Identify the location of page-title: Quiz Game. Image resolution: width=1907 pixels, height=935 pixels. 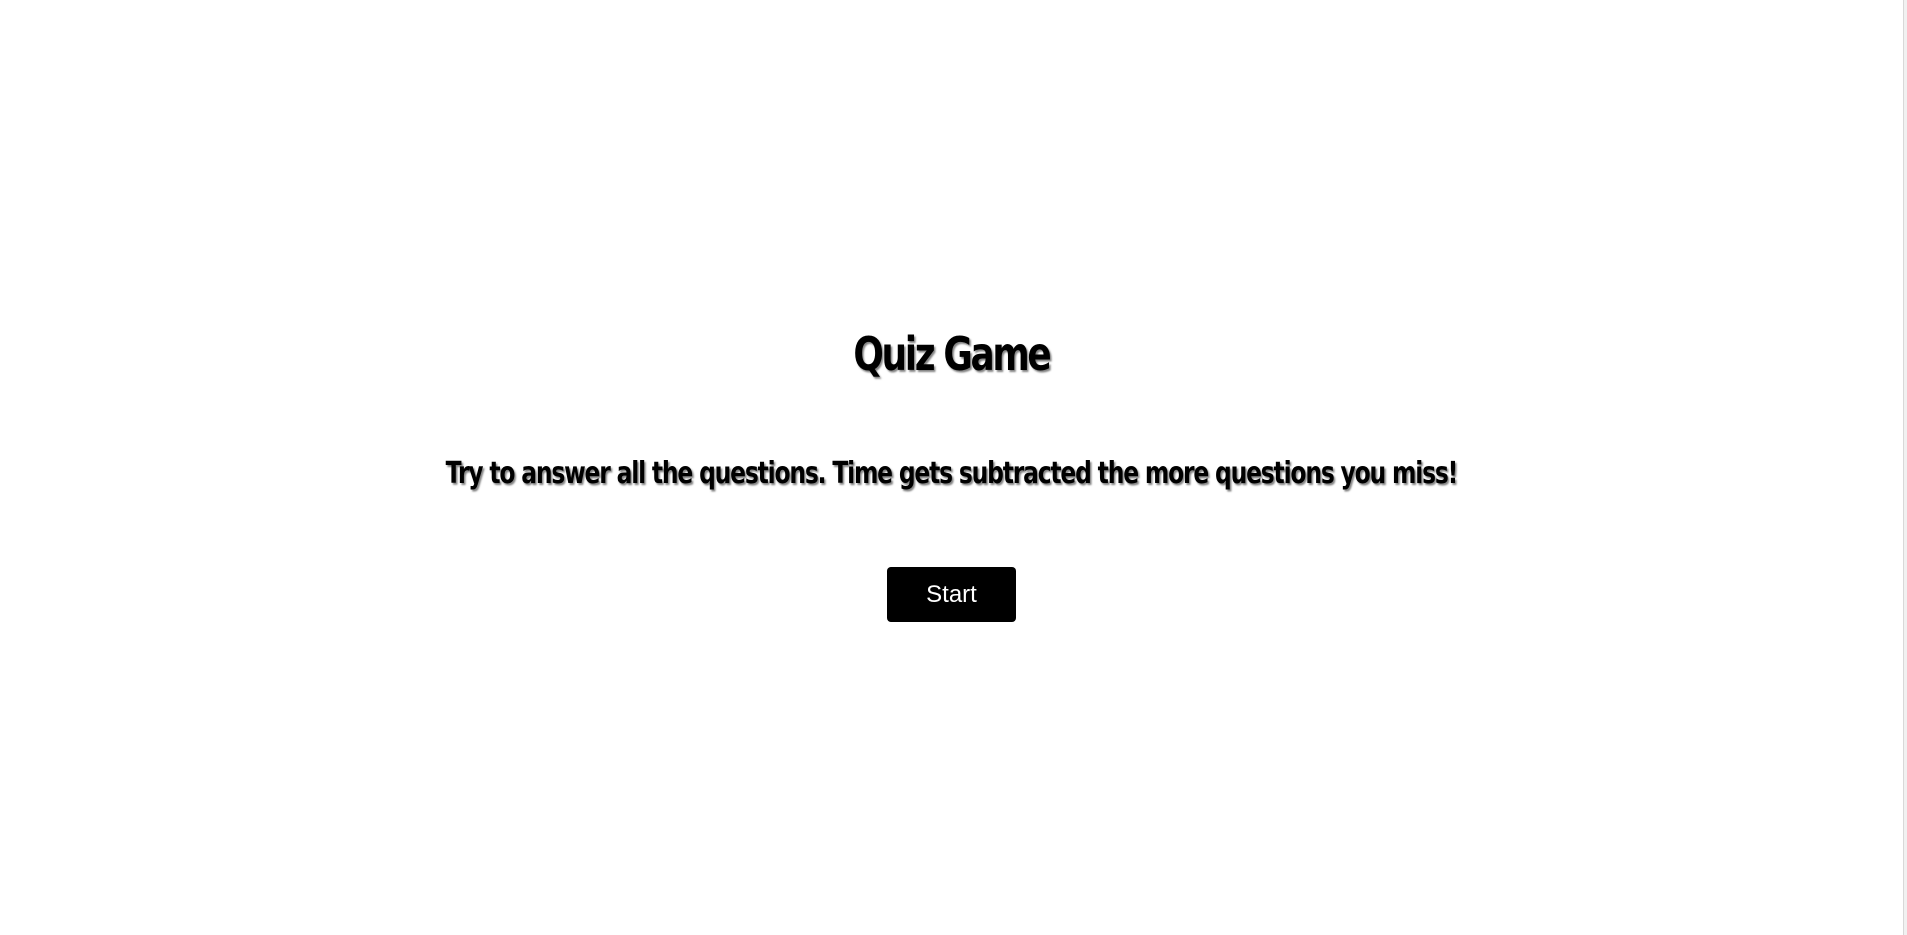
(952, 354).